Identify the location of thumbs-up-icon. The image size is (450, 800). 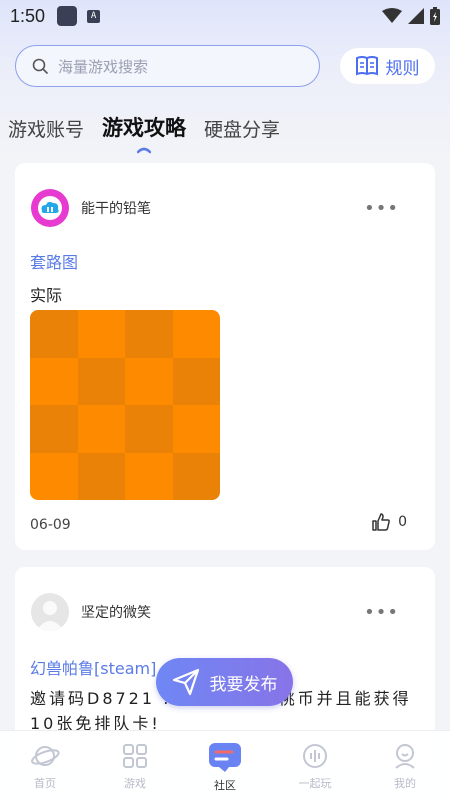
(381, 522).